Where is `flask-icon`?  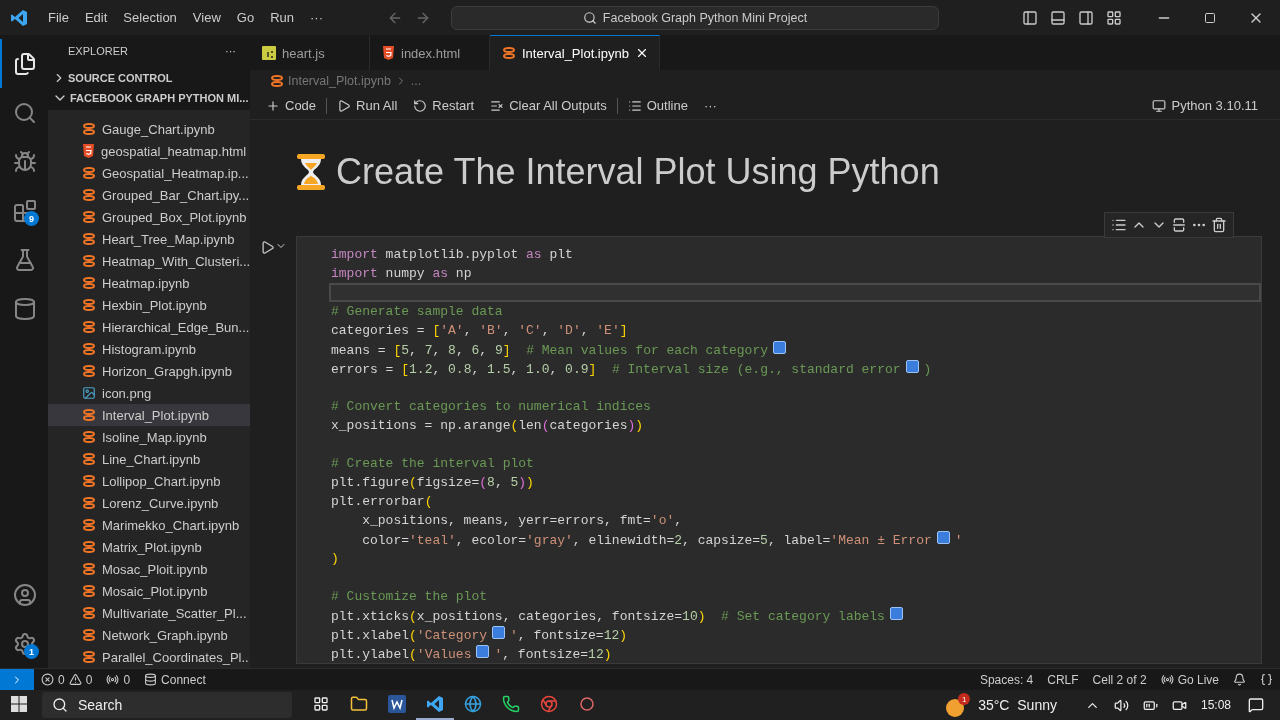 flask-icon is located at coordinates (25, 259).